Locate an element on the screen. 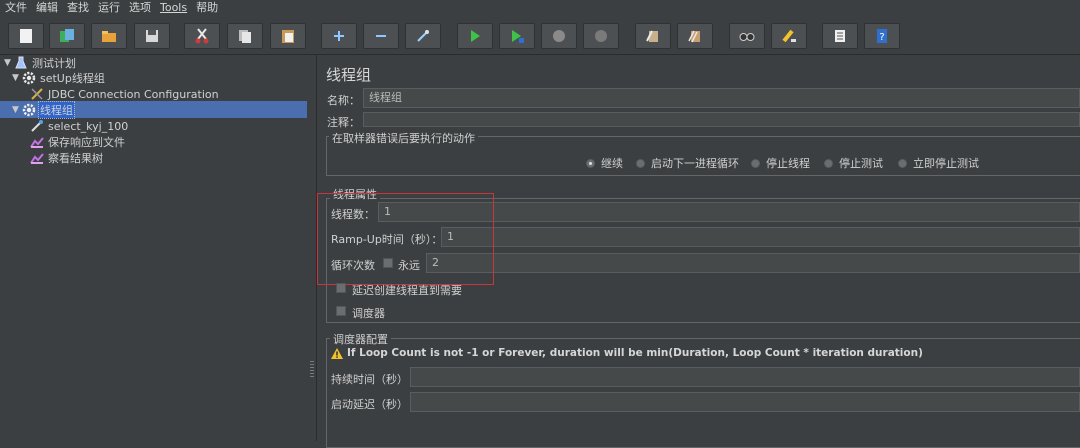 The width and height of the screenshot is (1080, 448). clear-button is located at coordinates (653, 36).